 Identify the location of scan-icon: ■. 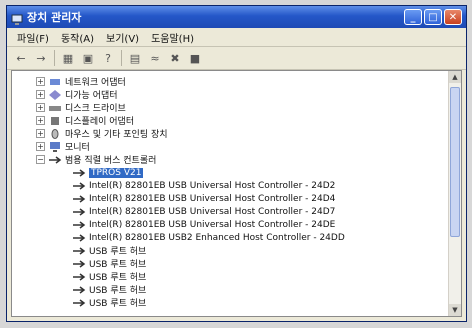
(195, 58).